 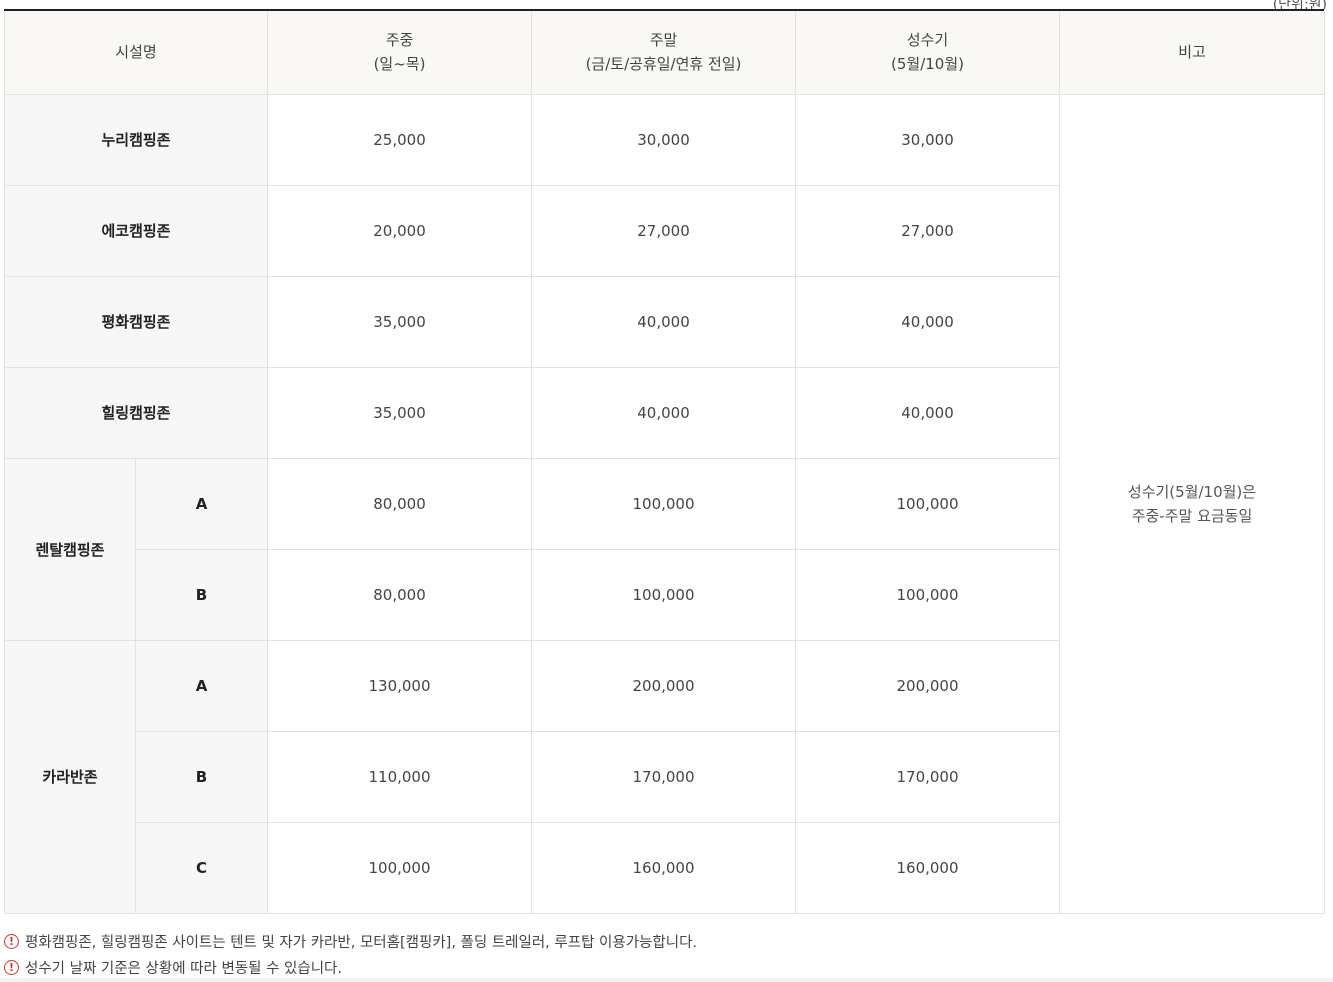 I want to click on weekday-price: 100,000, so click(x=399, y=867).